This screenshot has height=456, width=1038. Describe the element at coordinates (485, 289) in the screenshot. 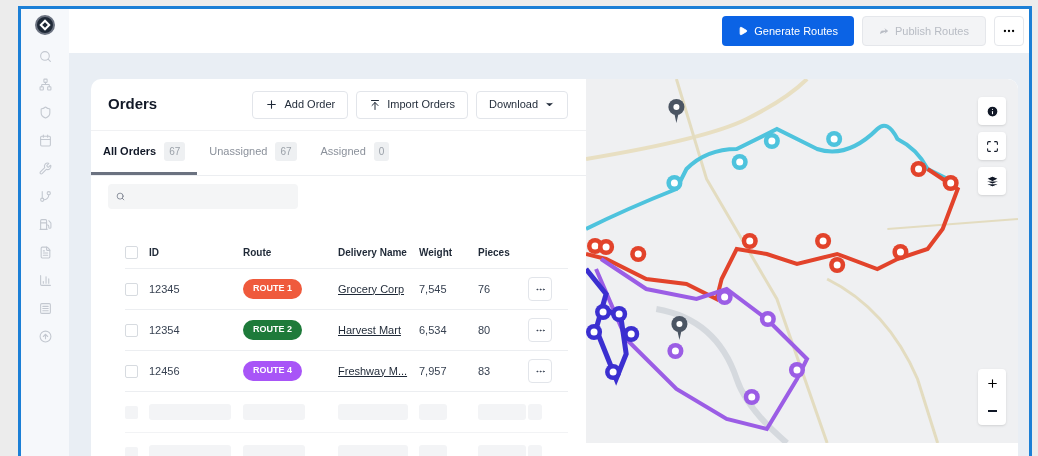

I see `table-cell-text: 76` at that location.